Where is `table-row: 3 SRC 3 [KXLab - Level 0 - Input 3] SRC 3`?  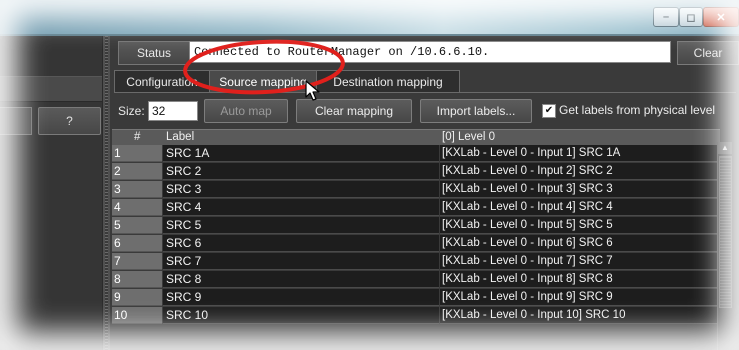 table-row: 3 SRC 3 [KXLab - Level 0 - Input 3] SRC 3 is located at coordinates (416, 190).